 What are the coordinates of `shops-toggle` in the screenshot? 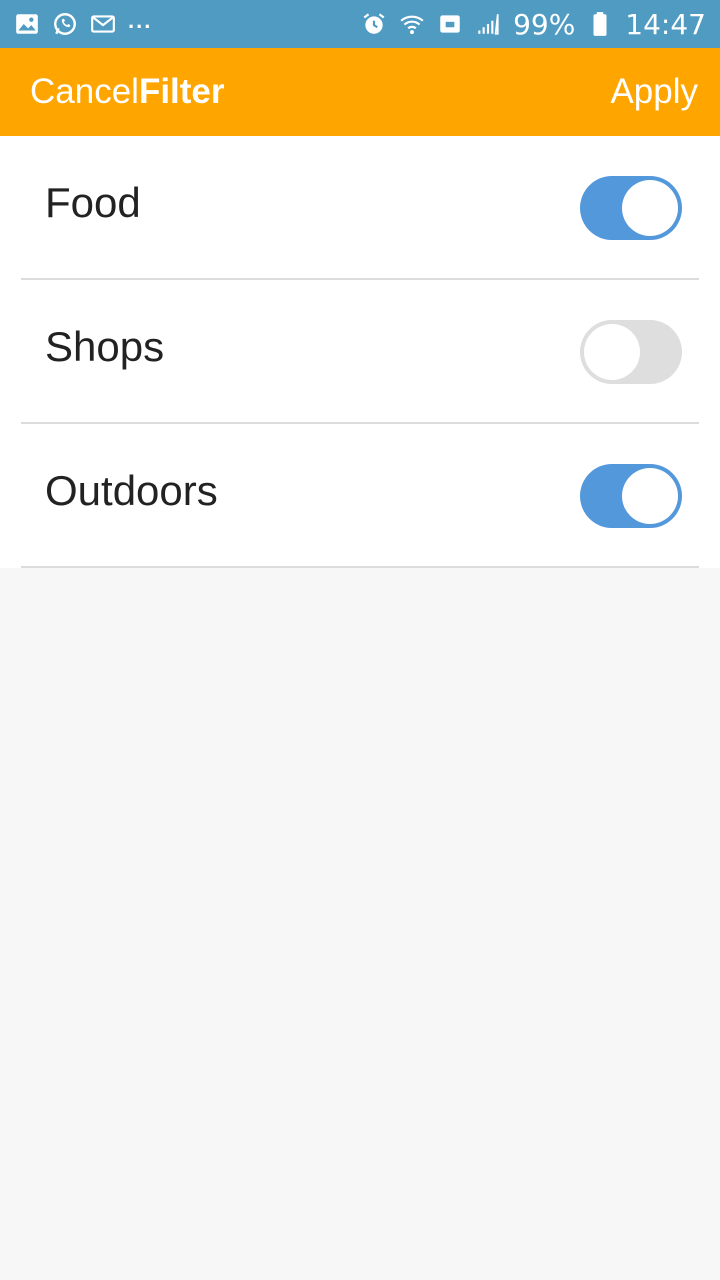 It's located at (631, 352).